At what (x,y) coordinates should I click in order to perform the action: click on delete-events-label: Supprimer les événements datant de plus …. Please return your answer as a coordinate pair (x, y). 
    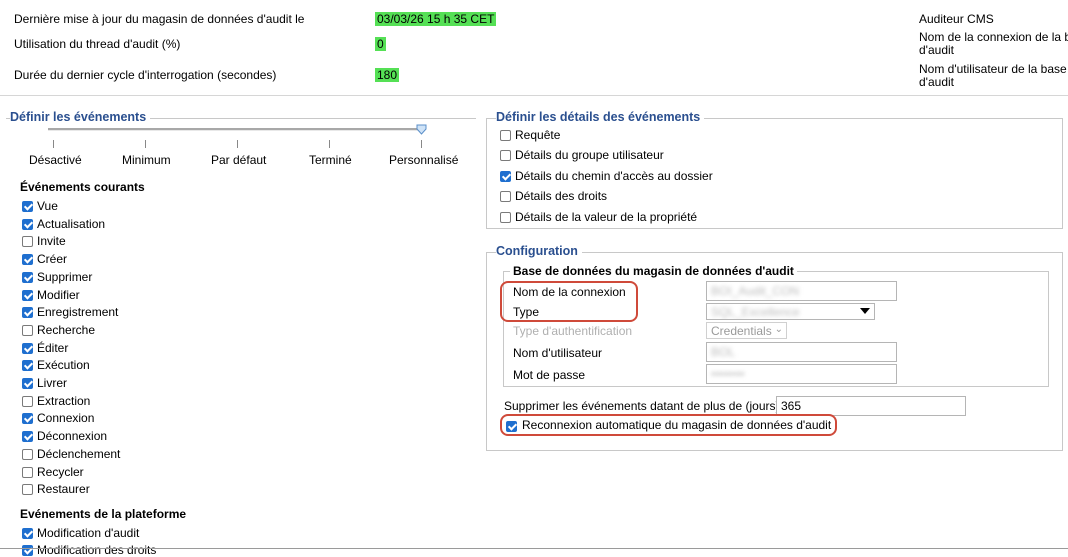
    Looking at the image, I should click on (642, 406).